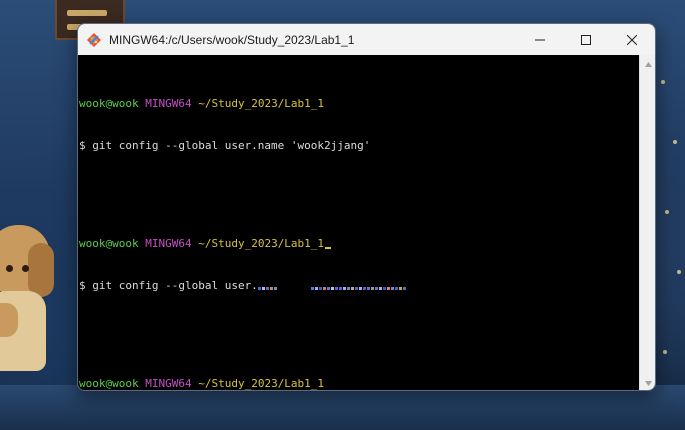  I want to click on maximize-button, so click(586, 39).